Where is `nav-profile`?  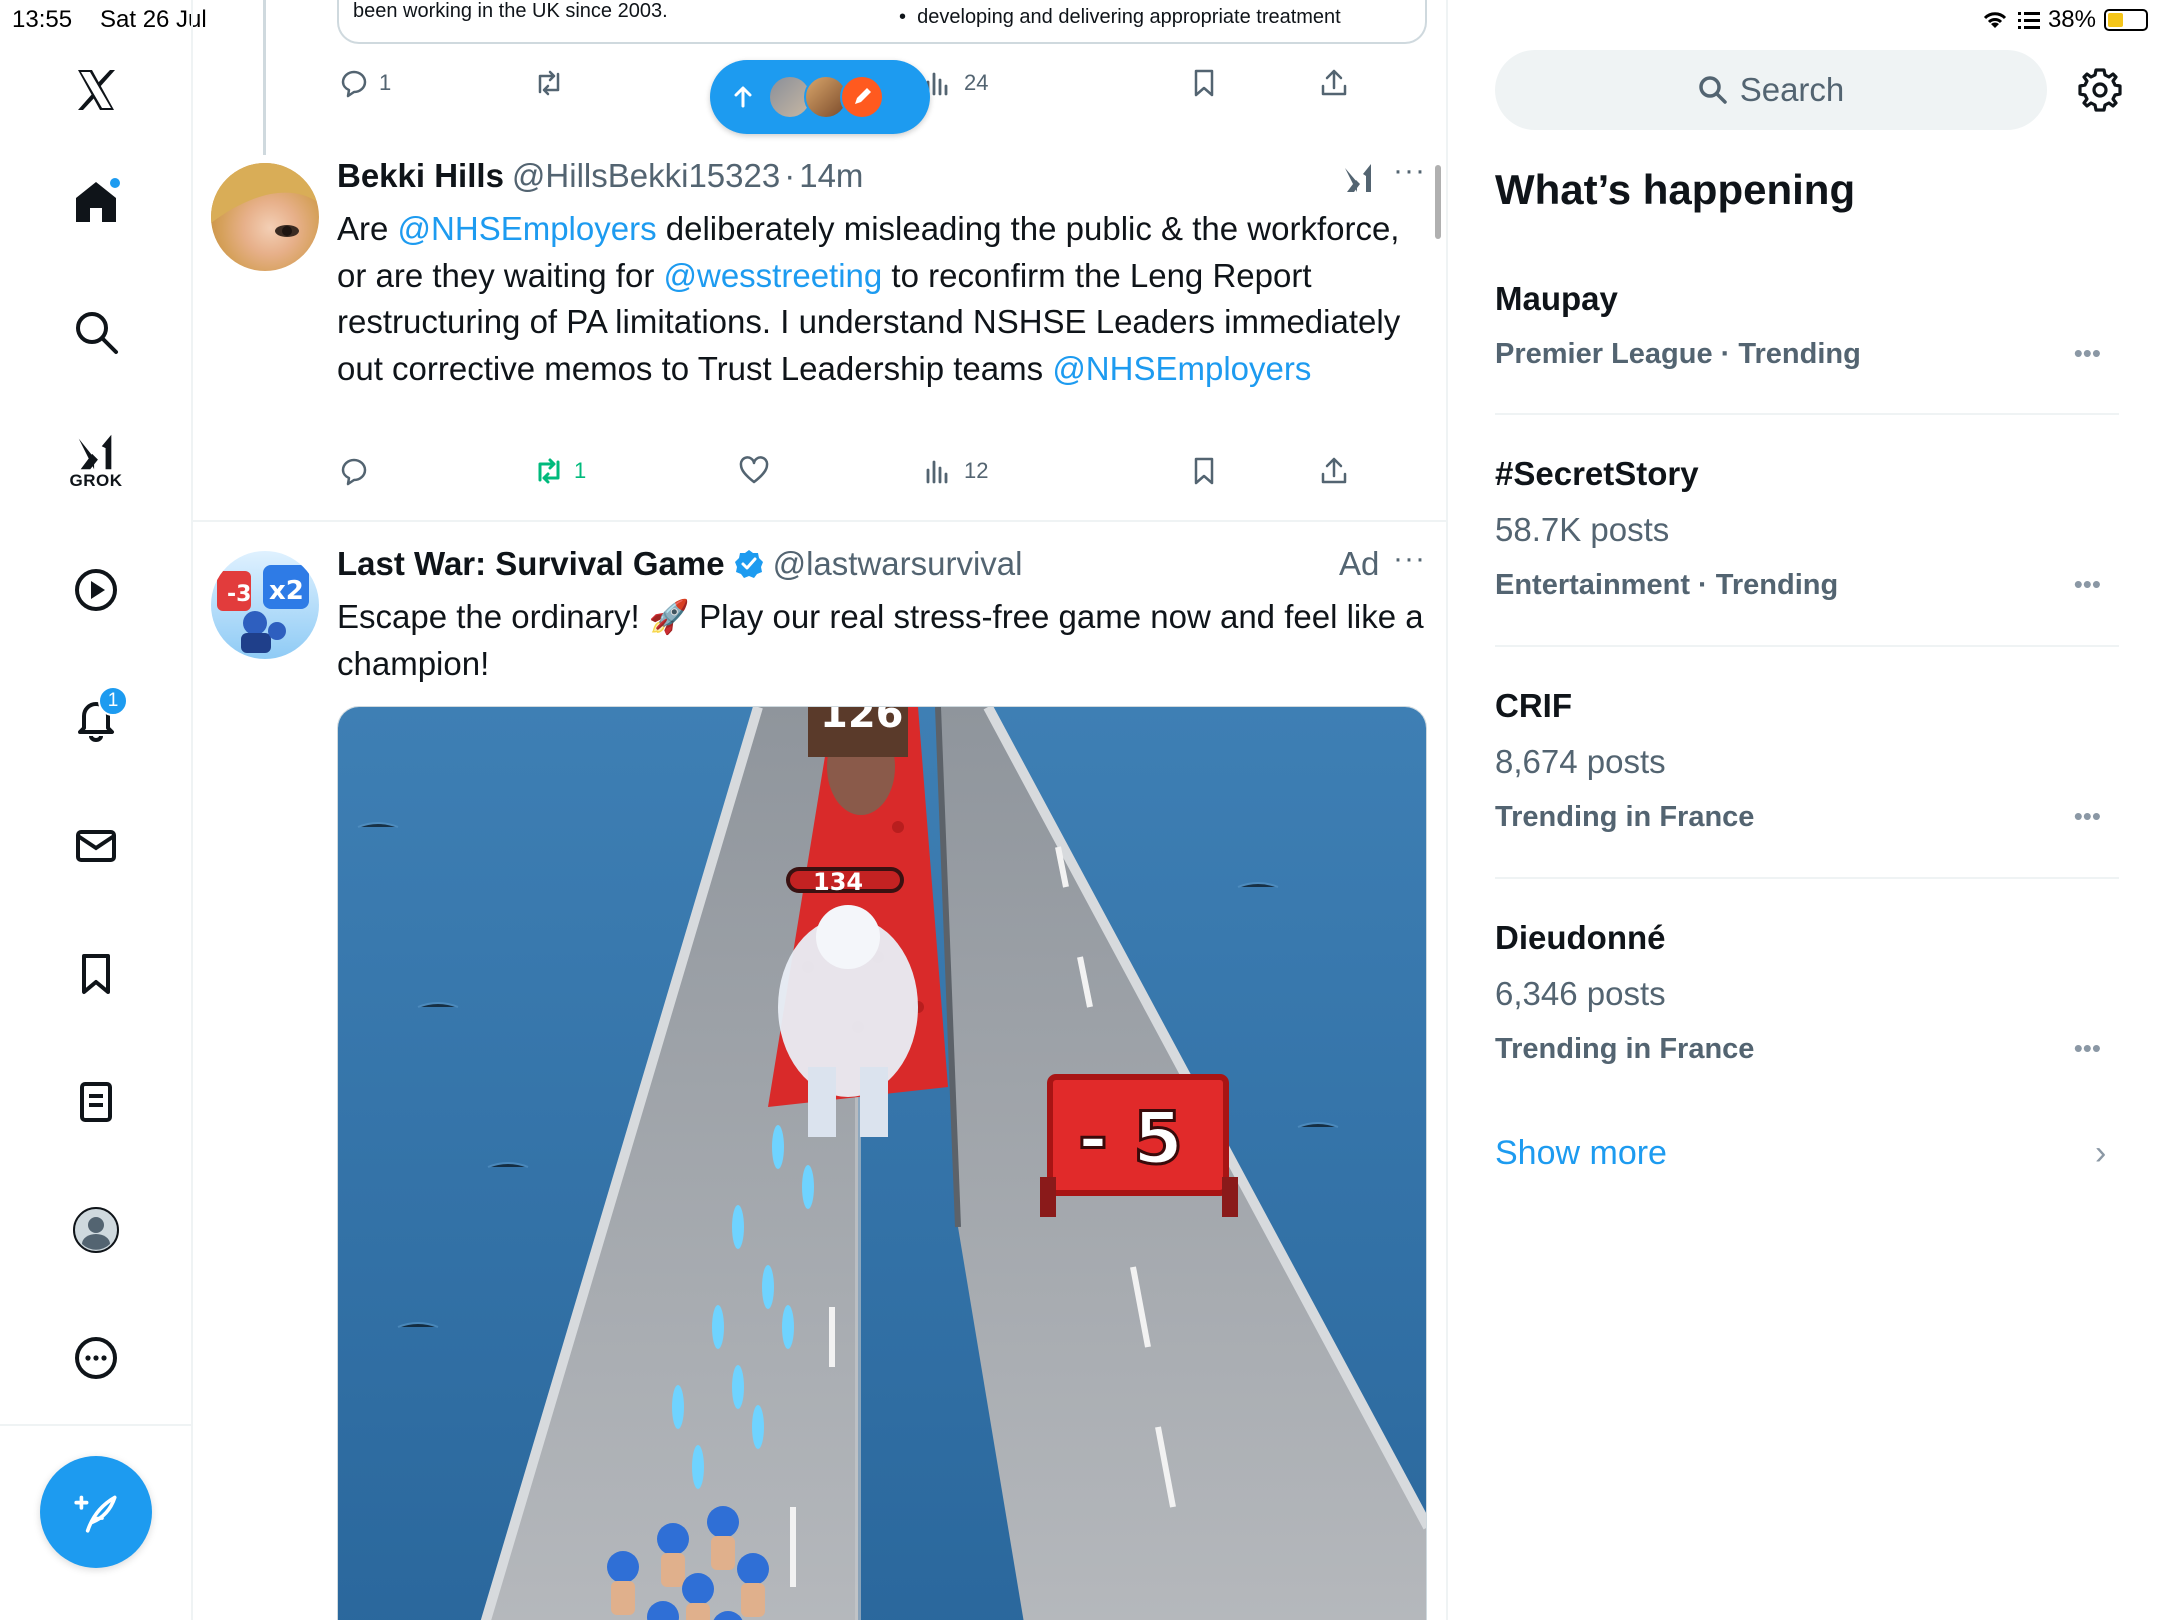
nav-profile is located at coordinates (96, 1230).